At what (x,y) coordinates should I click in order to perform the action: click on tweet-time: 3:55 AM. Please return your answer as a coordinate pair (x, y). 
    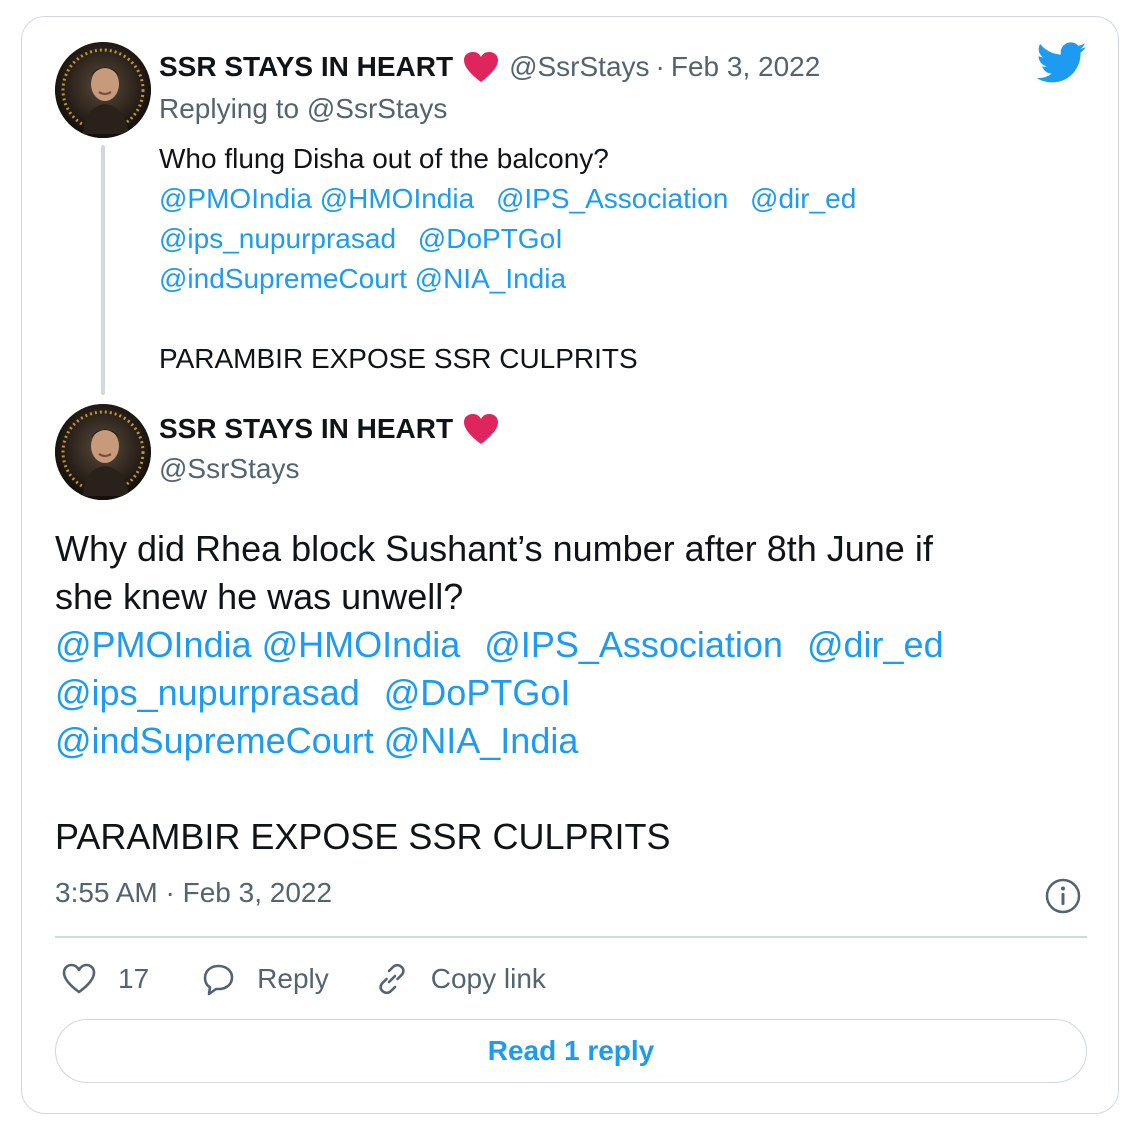
    Looking at the image, I should click on (106, 892).